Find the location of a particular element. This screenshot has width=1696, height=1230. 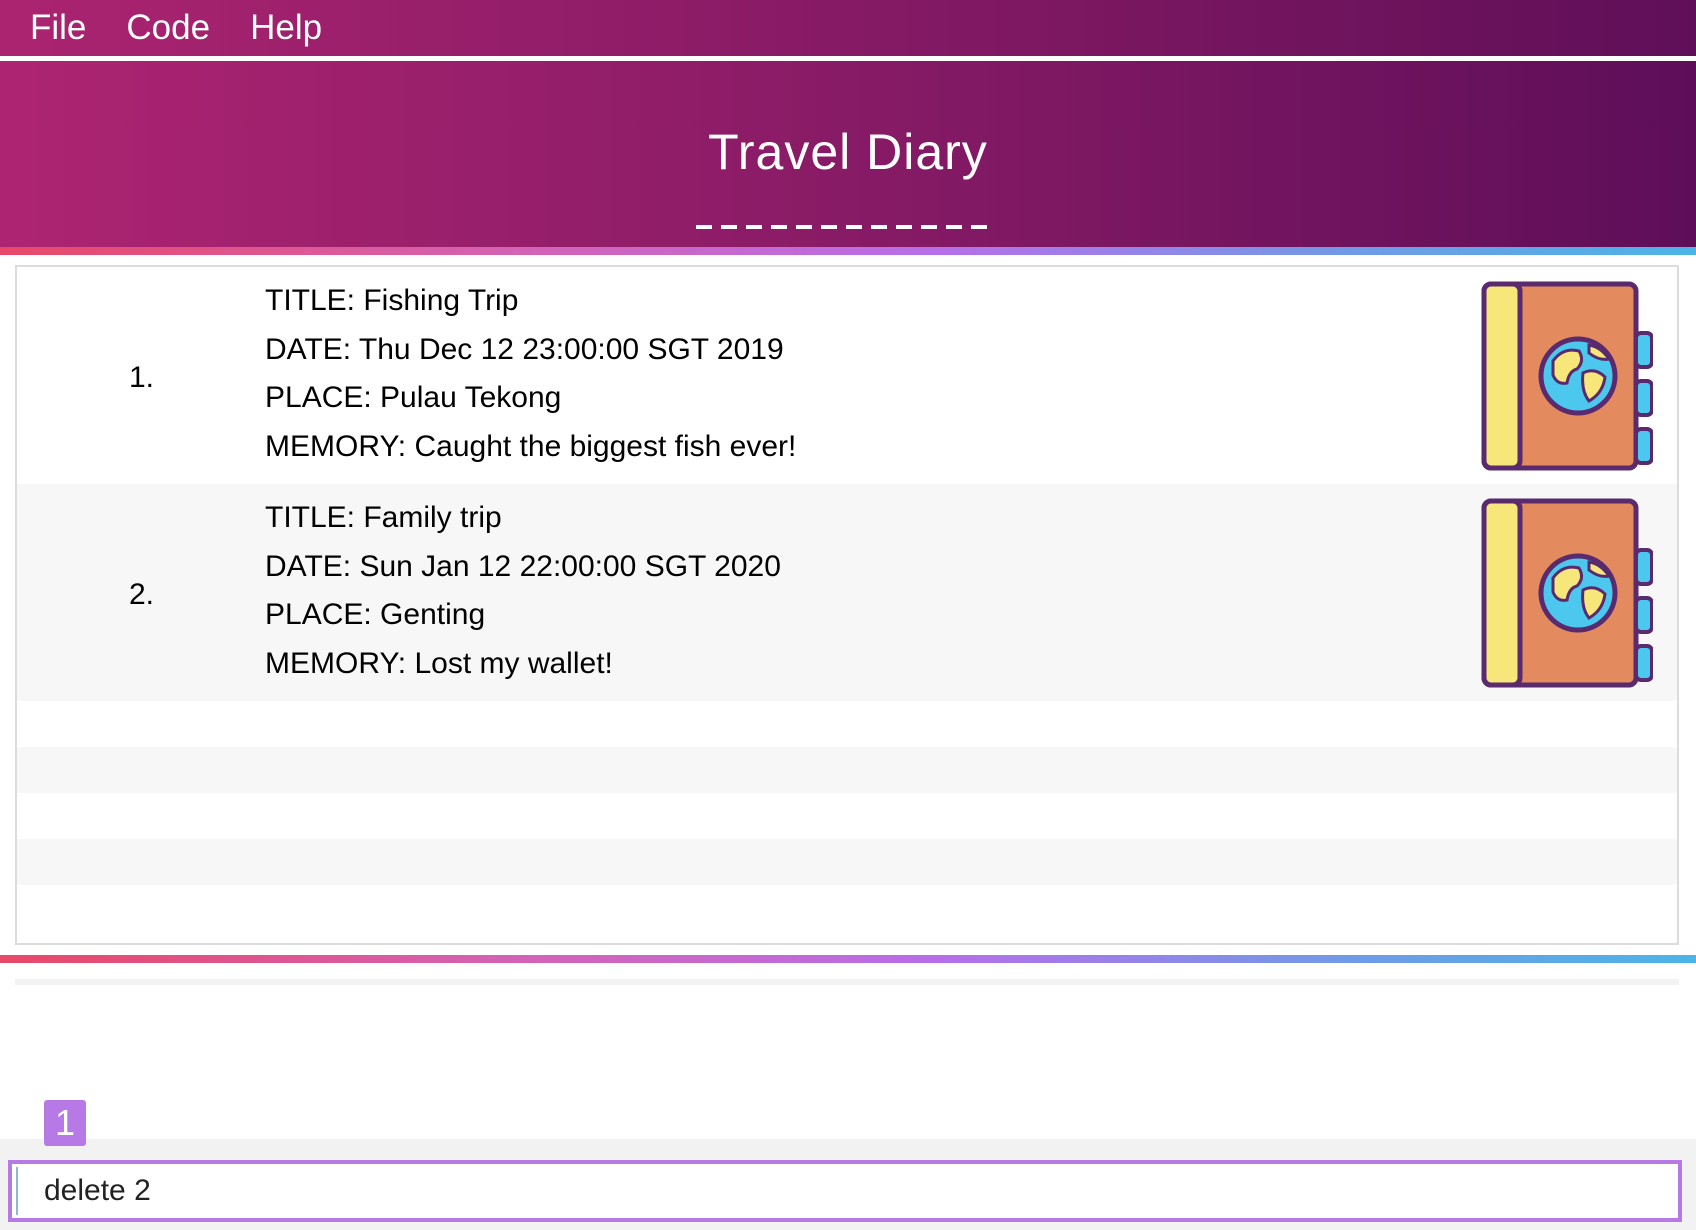

entry-index: 1. is located at coordinates (142, 377).